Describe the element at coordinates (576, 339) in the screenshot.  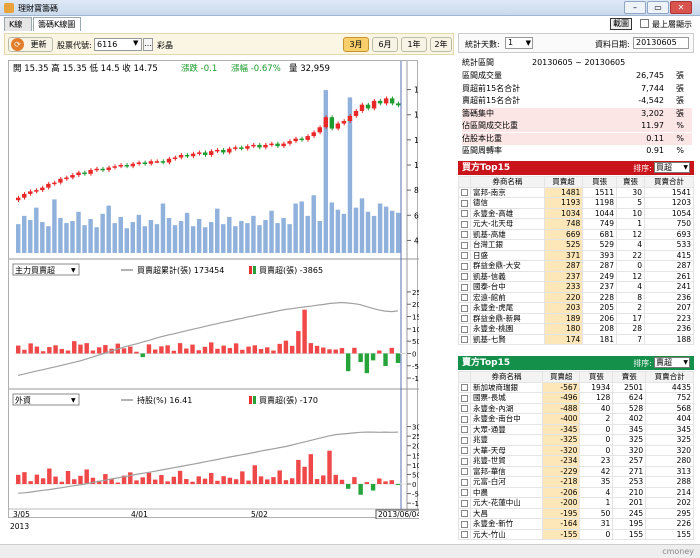
I see `table-row: 凱基-七賢 174 181 7 188` at that location.